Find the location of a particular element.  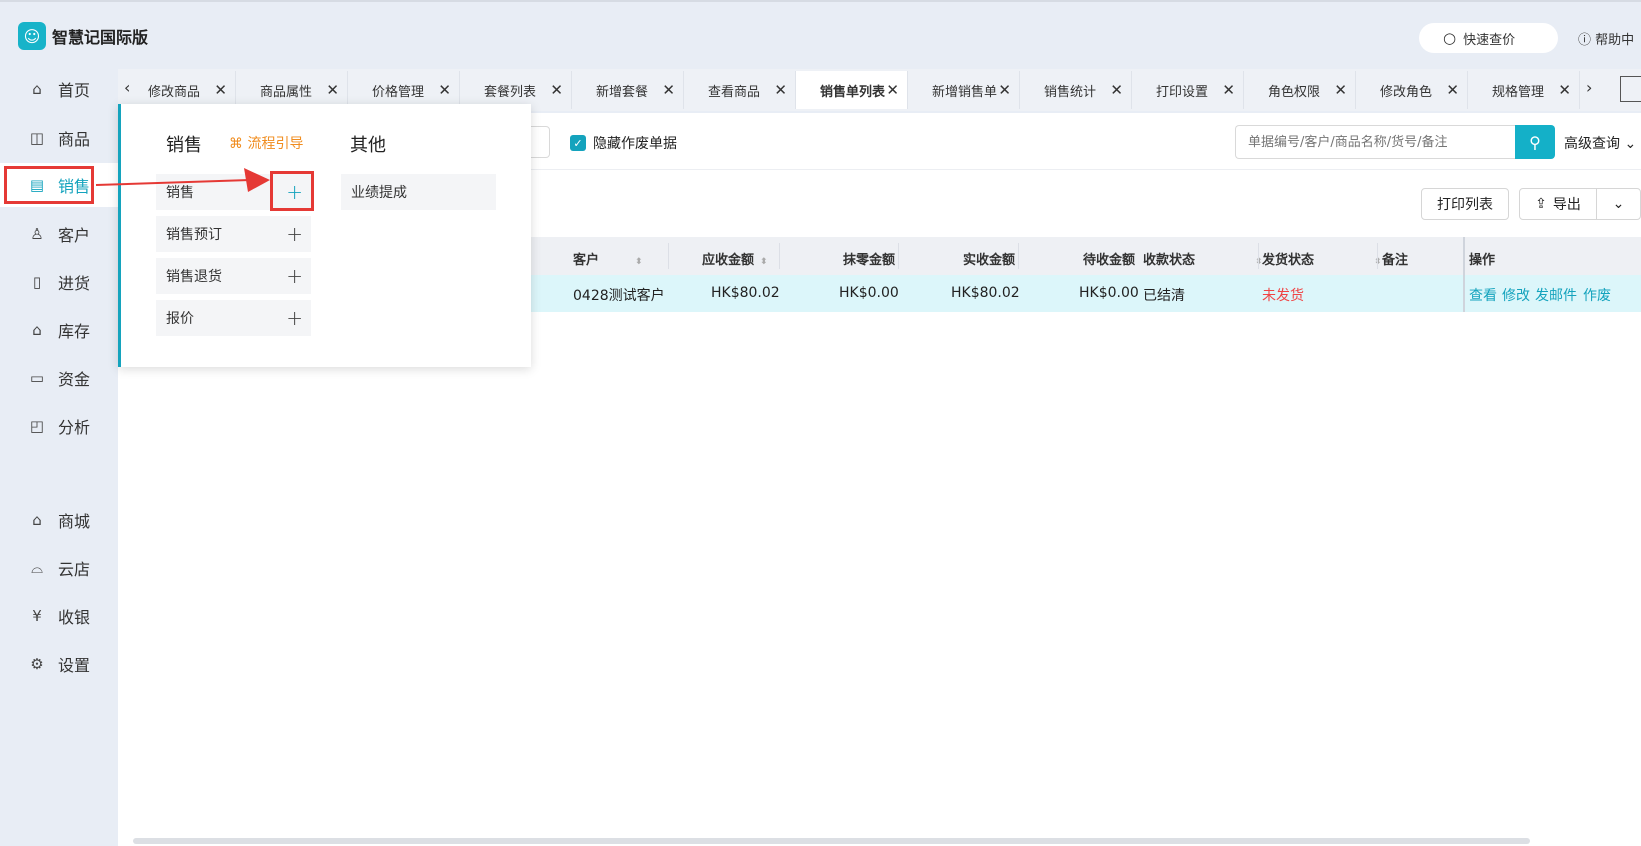

hide-void-checkbox: ✓ 隐藏作废单据 is located at coordinates (623, 143).